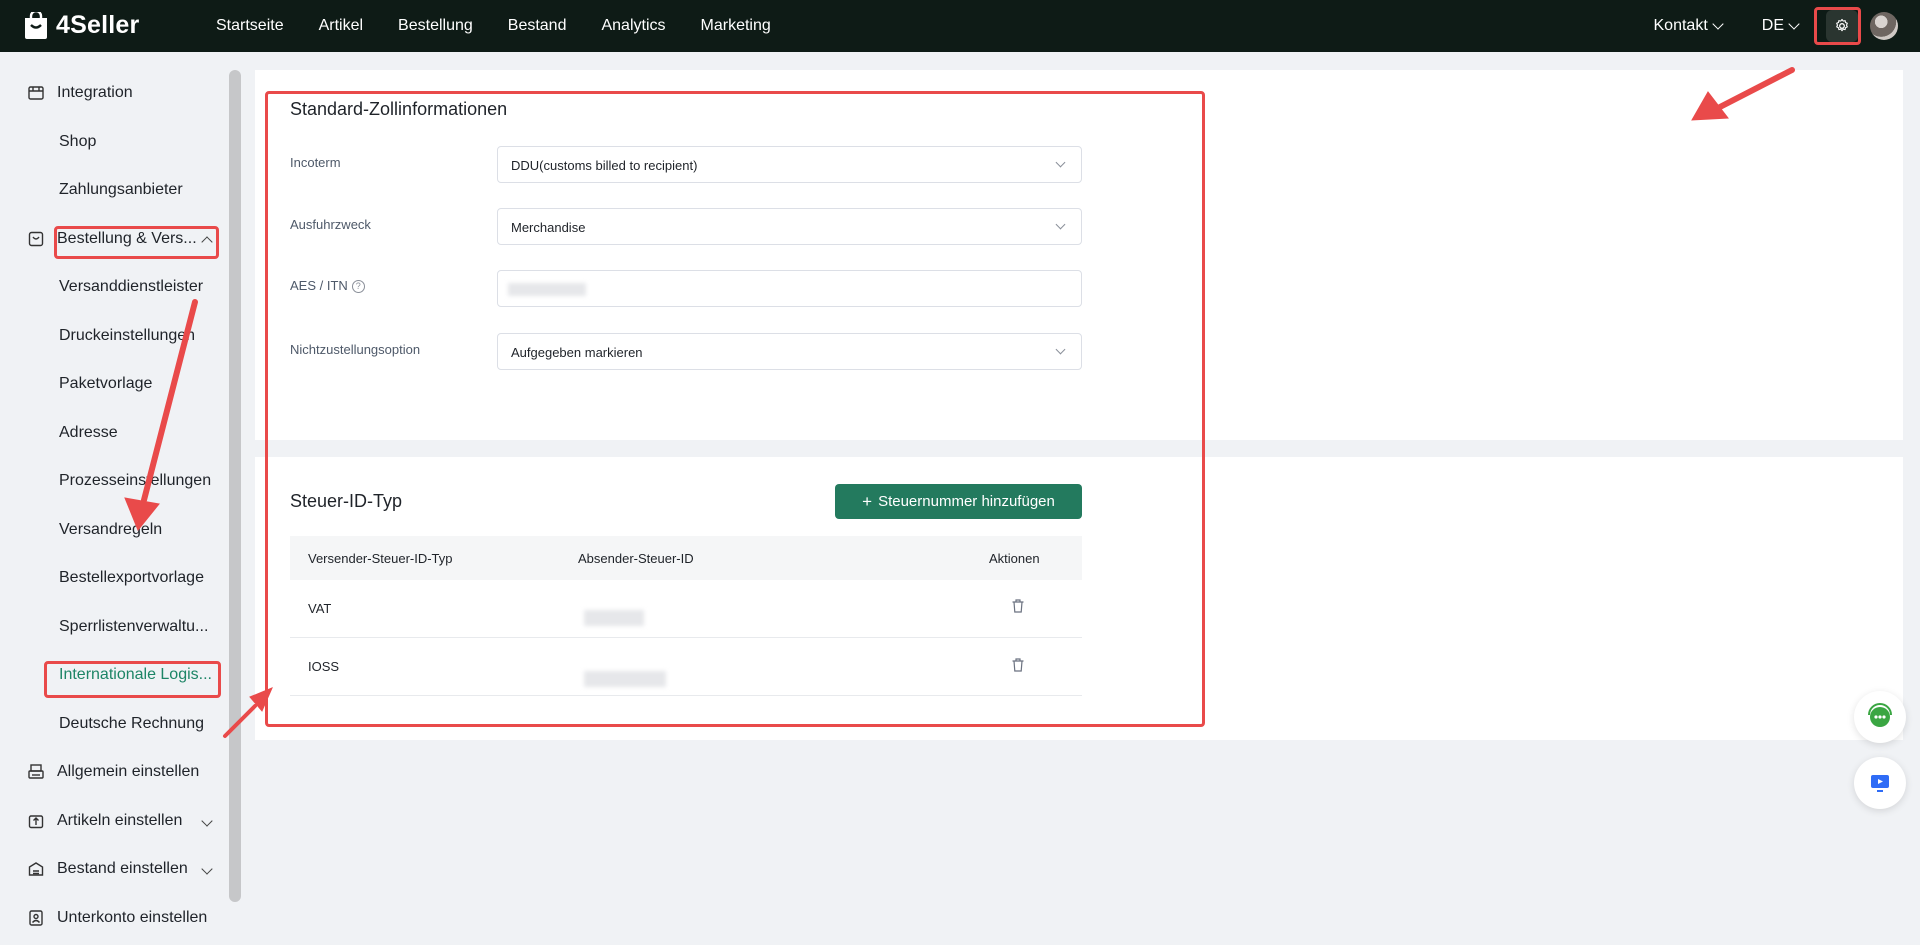  I want to click on gear-icon, so click(1842, 25).